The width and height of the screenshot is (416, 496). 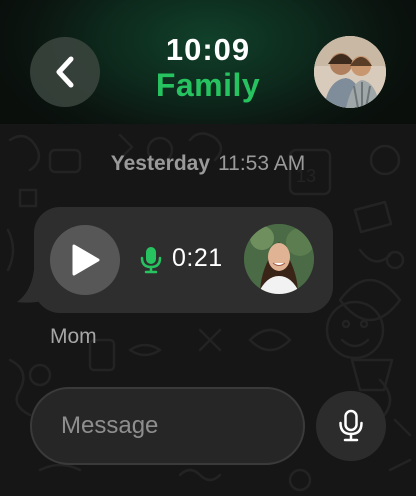 I want to click on voice-record-button, so click(x=351, y=426).